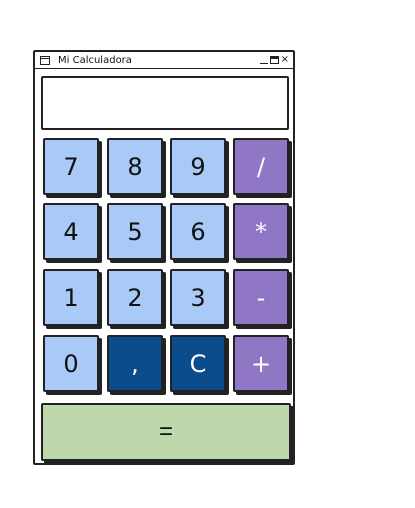 This screenshot has width=415, height=508. I want to click on title-bar: Mi Calculadora ×, so click(164, 60).